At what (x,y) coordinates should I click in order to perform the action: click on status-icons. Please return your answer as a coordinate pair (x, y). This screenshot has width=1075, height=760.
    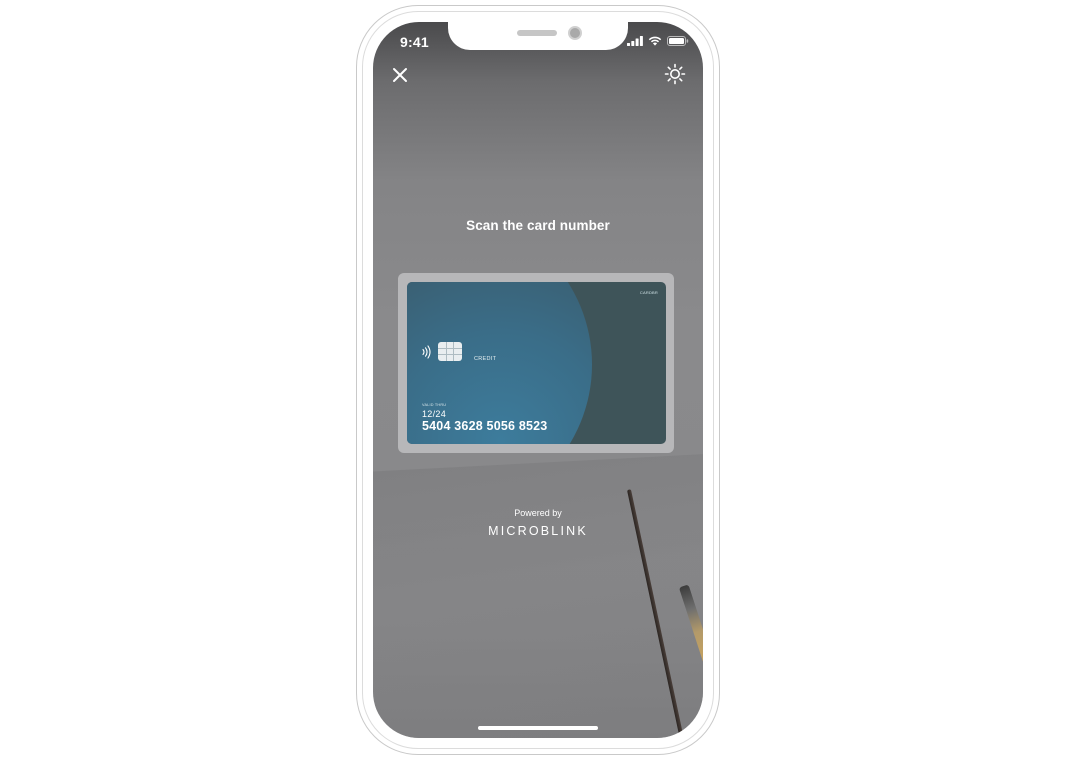
    Looking at the image, I should click on (658, 41).